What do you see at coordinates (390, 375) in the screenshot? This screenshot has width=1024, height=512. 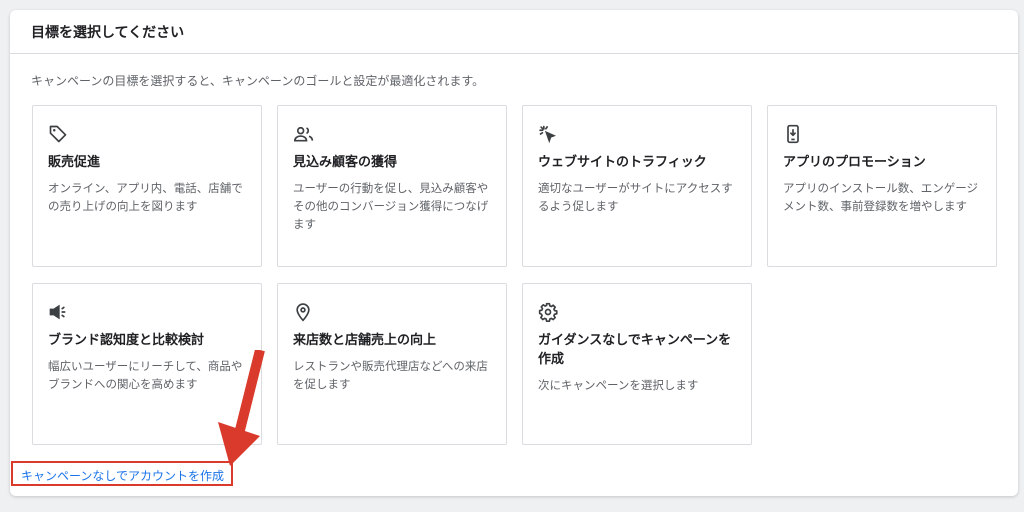 I see `goal-card-description: レストランや販売代理店などへの来店を促します` at bounding box center [390, 375].